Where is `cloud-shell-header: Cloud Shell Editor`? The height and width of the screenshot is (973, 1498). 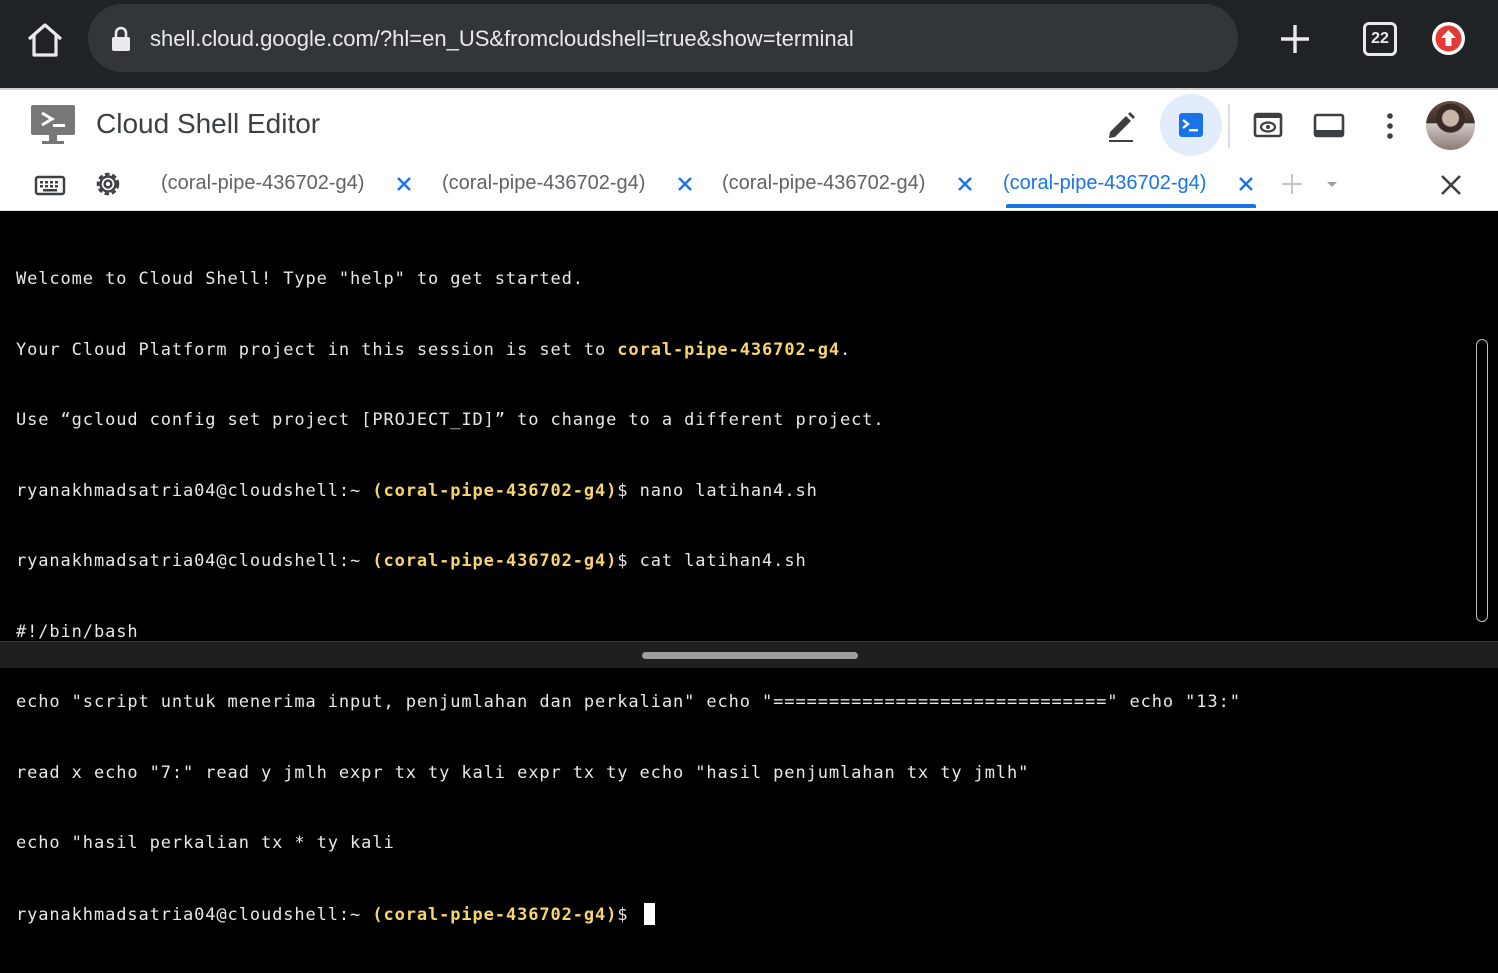 cloud-shell-header: Cloud Shell Editor is located at coordinates (749, 125).